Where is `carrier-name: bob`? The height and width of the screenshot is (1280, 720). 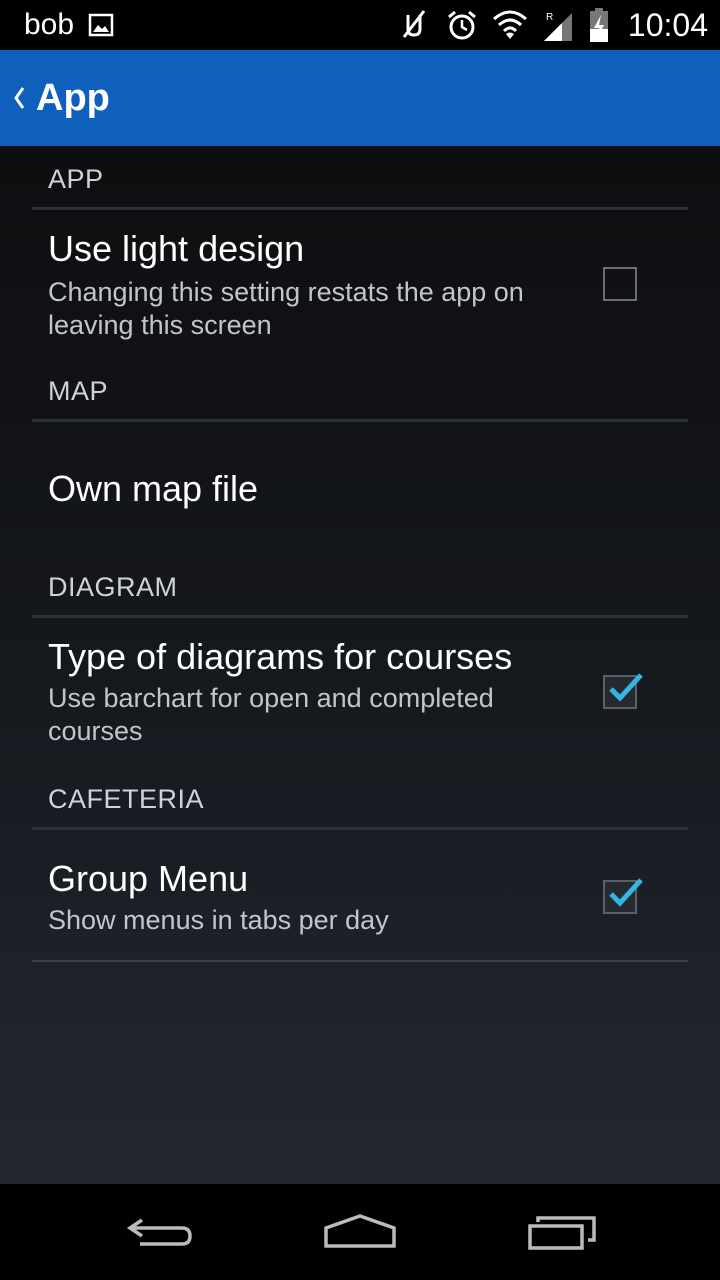 carrier-name: bob is located at coordinates (49, 24).